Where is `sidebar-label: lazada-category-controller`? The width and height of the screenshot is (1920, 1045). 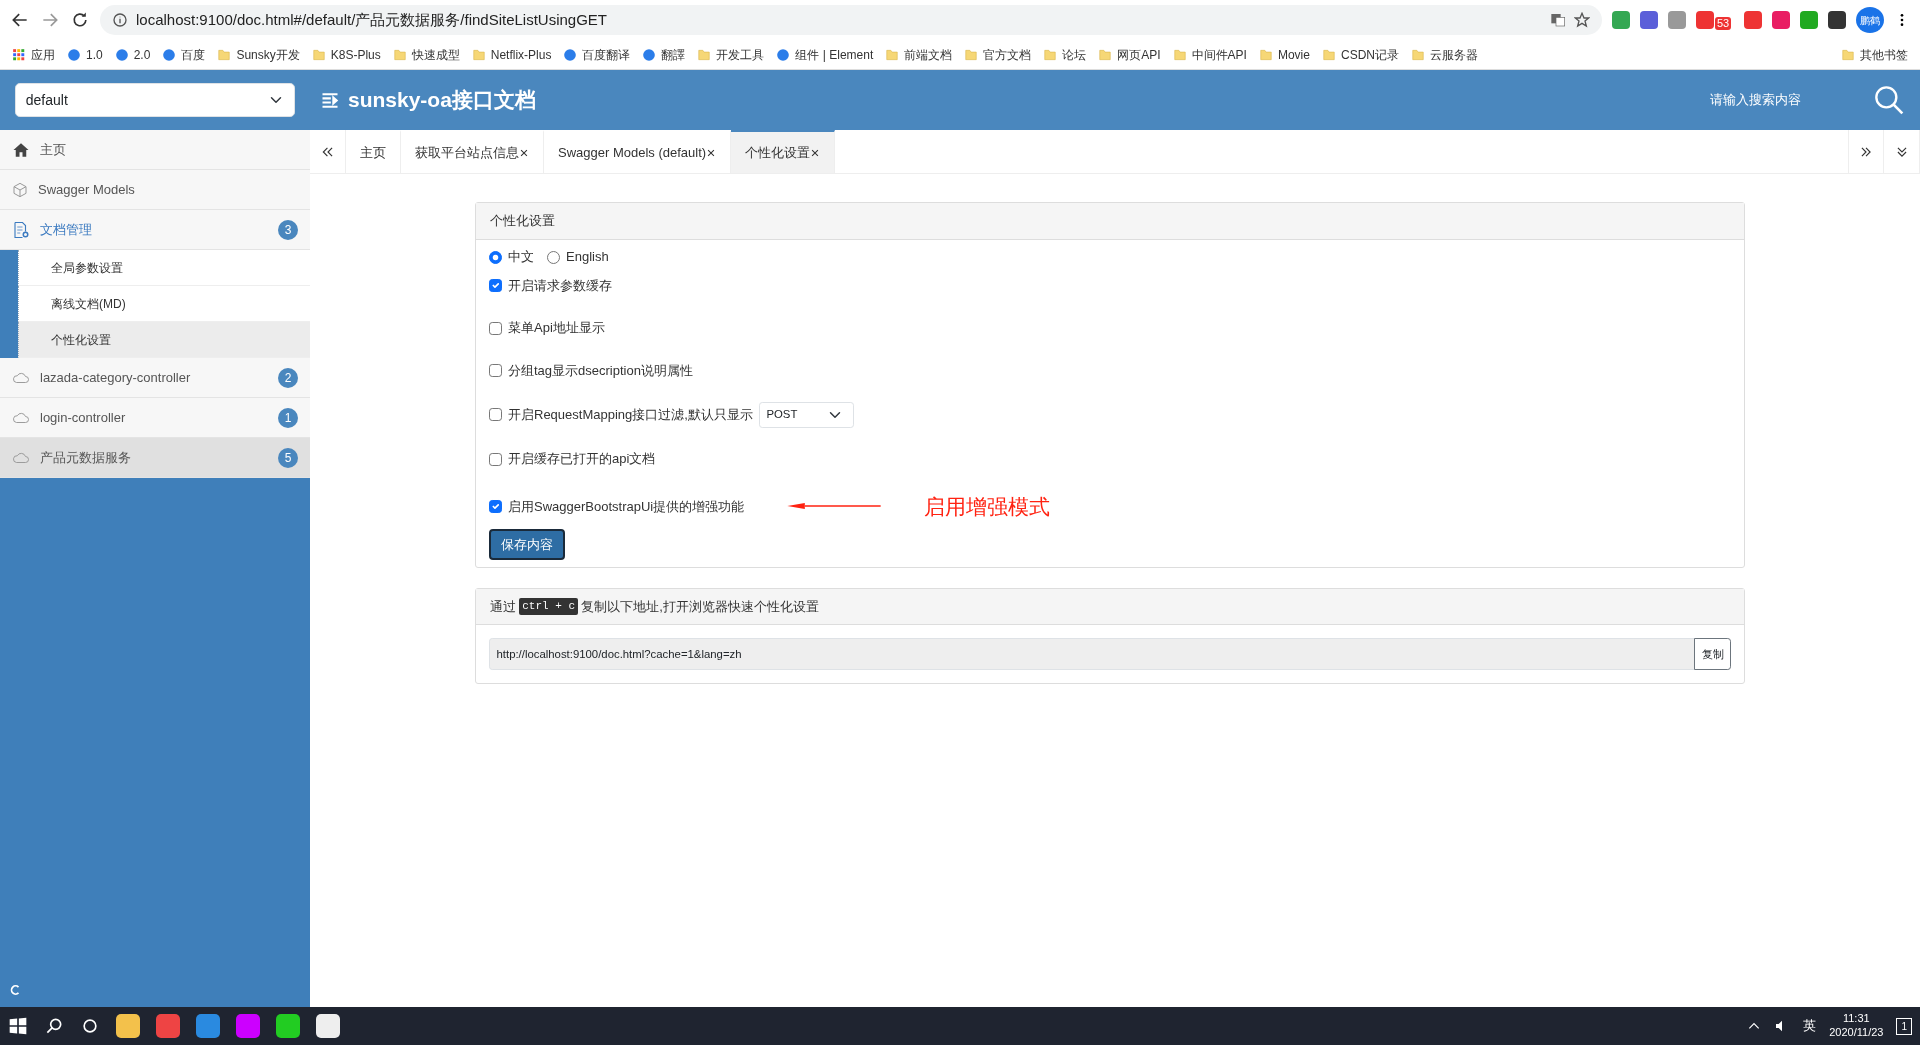 sidebar-label: lazada-category-controller is located at coordinates (115, 377).